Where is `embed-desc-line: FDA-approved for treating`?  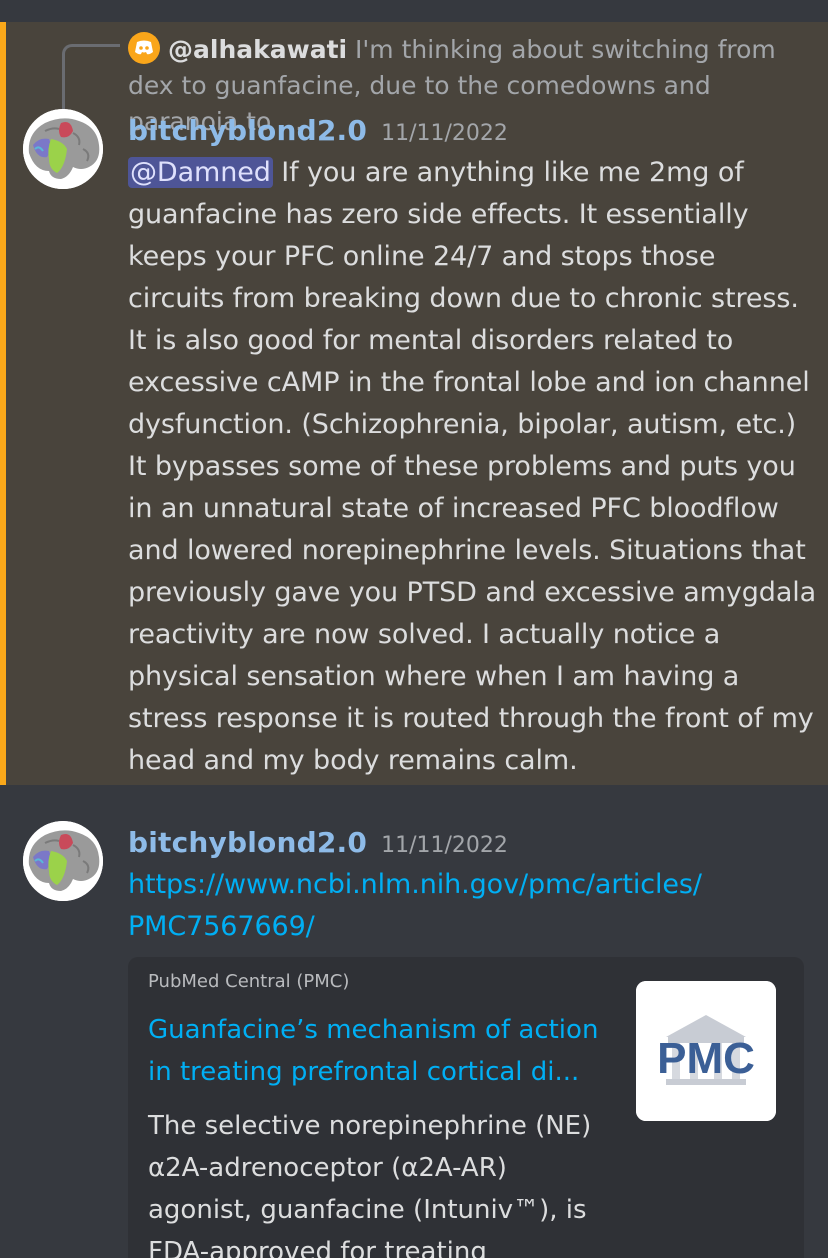
embed-desc-line: FDA-approved for treating is located at coordinates (317, 1247).